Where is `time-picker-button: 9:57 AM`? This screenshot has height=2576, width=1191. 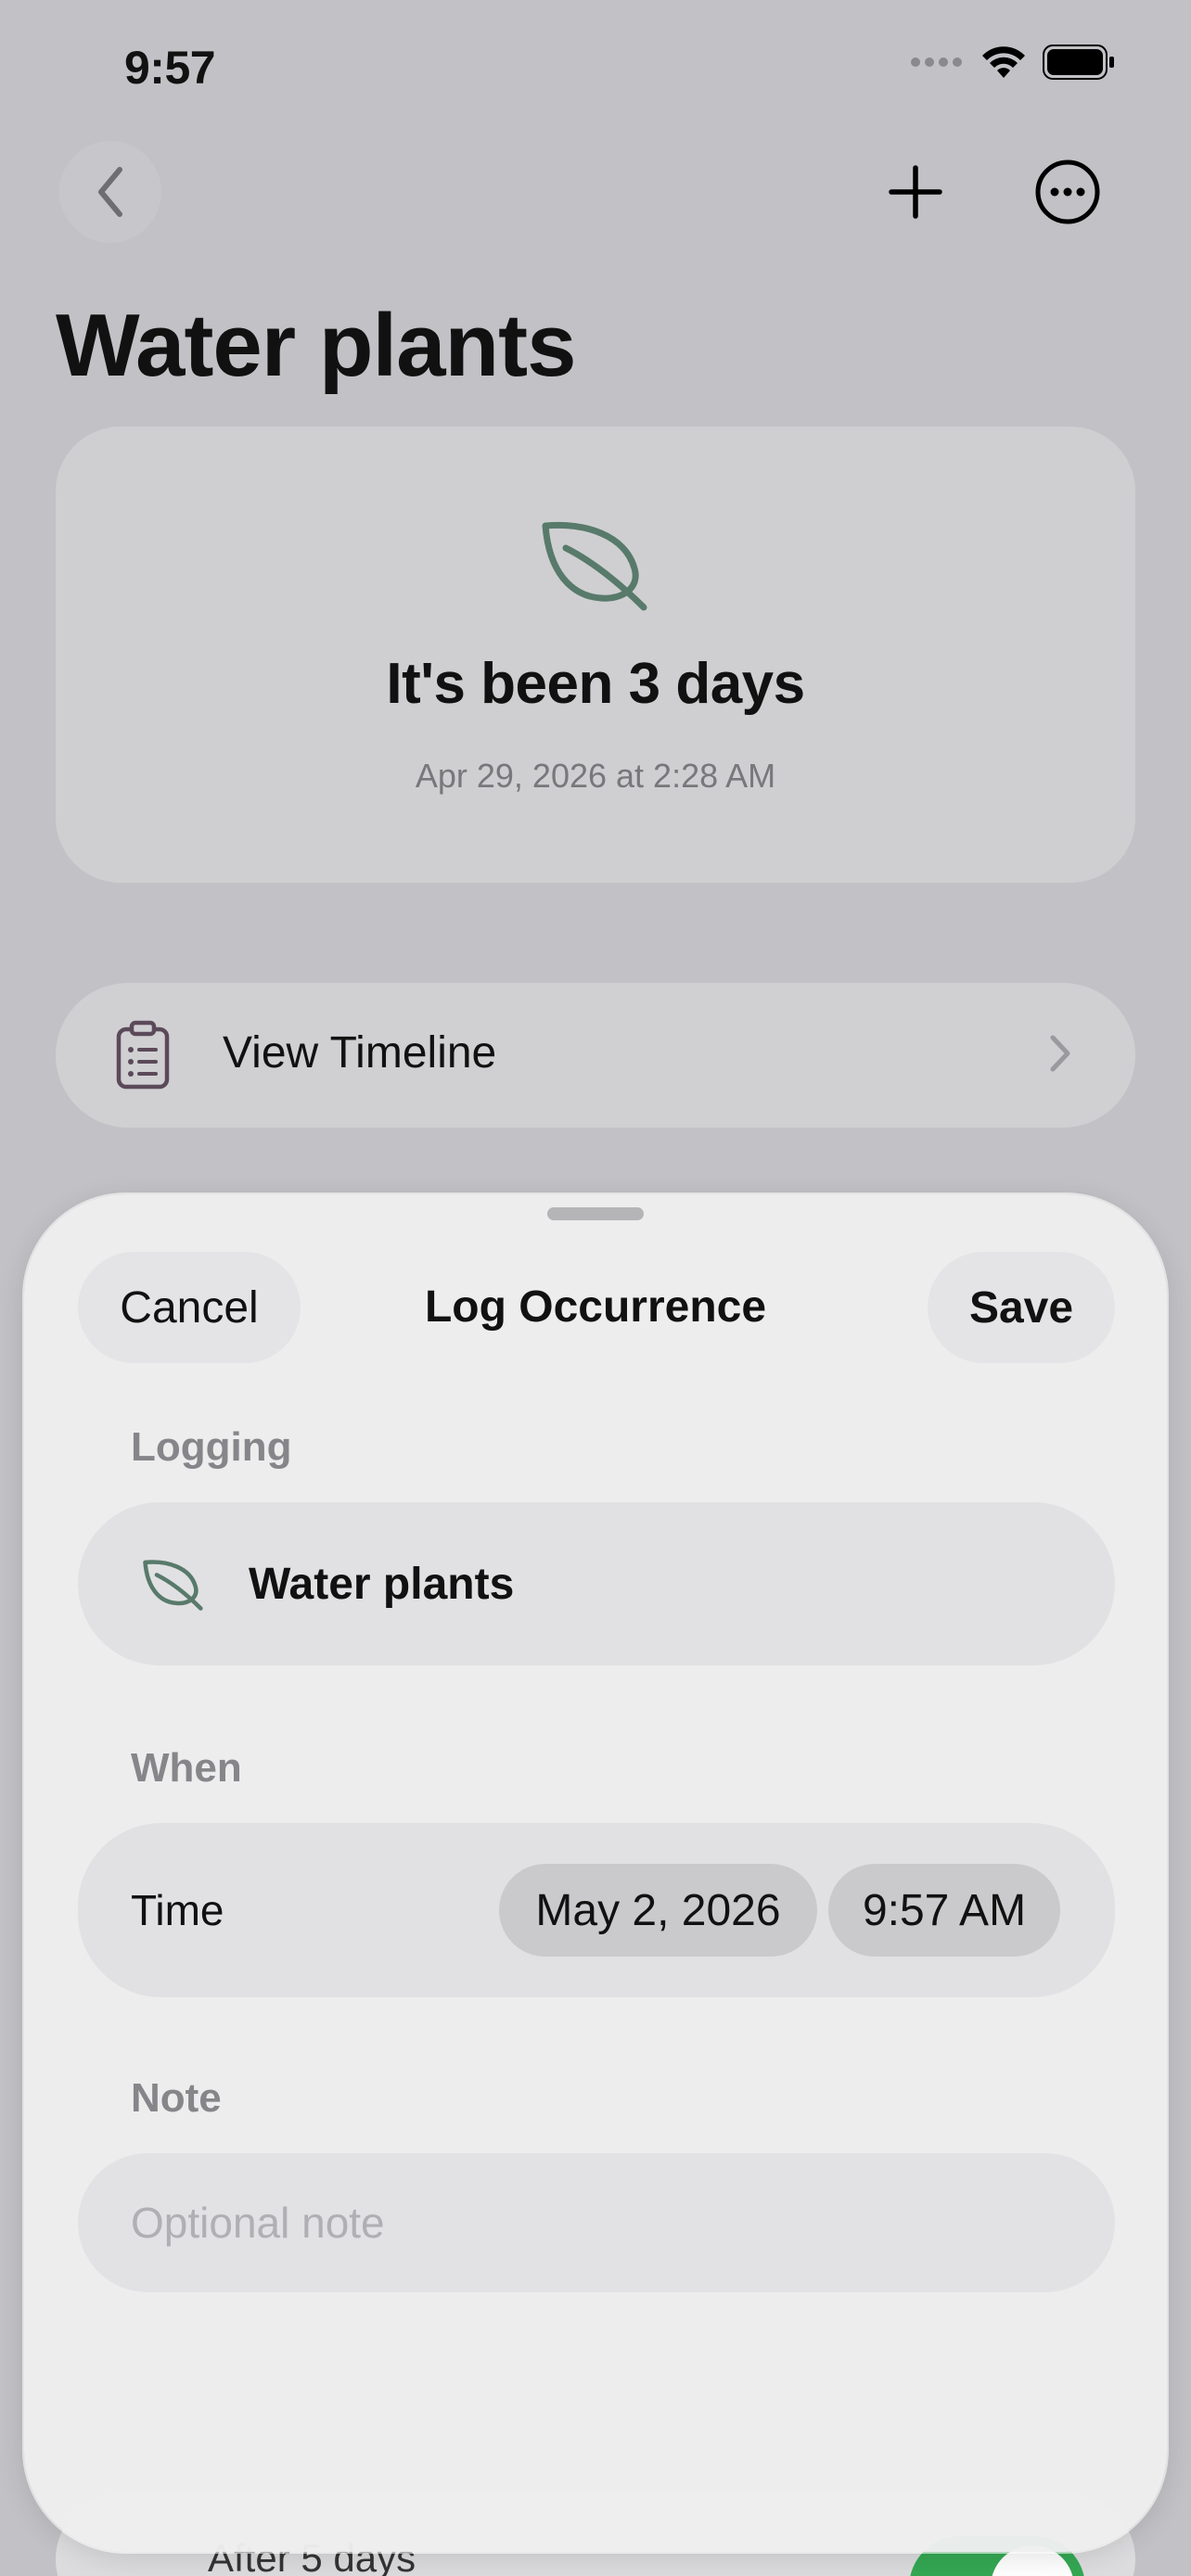
time-picker-button: 9:57 AM is located at coordinates (944, 1911).